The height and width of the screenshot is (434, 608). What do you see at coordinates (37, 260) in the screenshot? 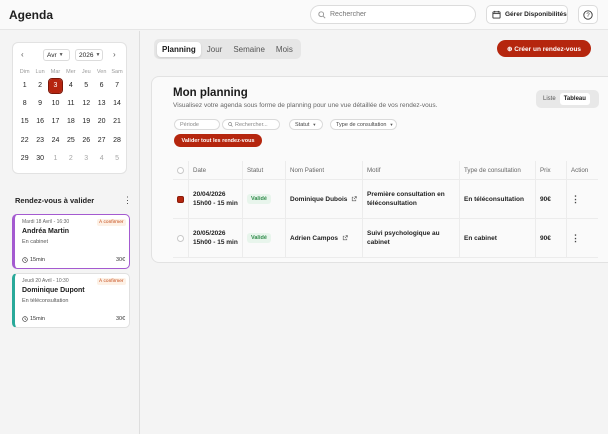
I see `duration-value: 15min` at bounding box center [37, 260].